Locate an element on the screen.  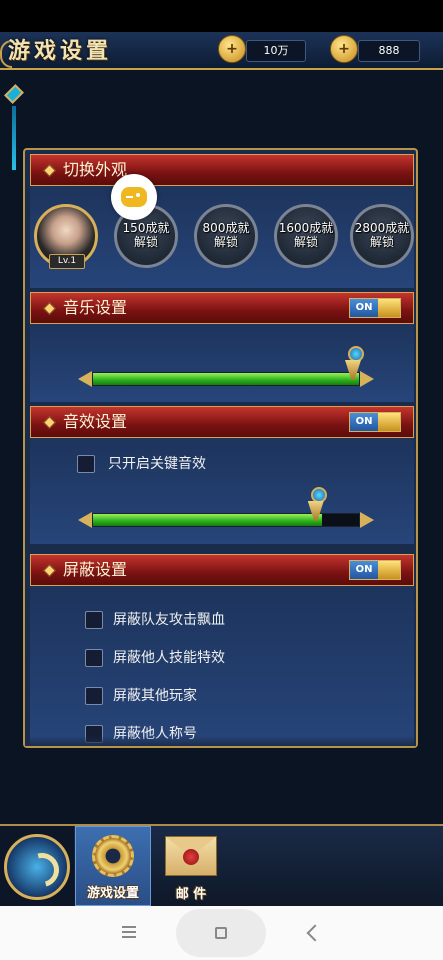
dragon-emblem-icon is located at coordinates (37, 867).